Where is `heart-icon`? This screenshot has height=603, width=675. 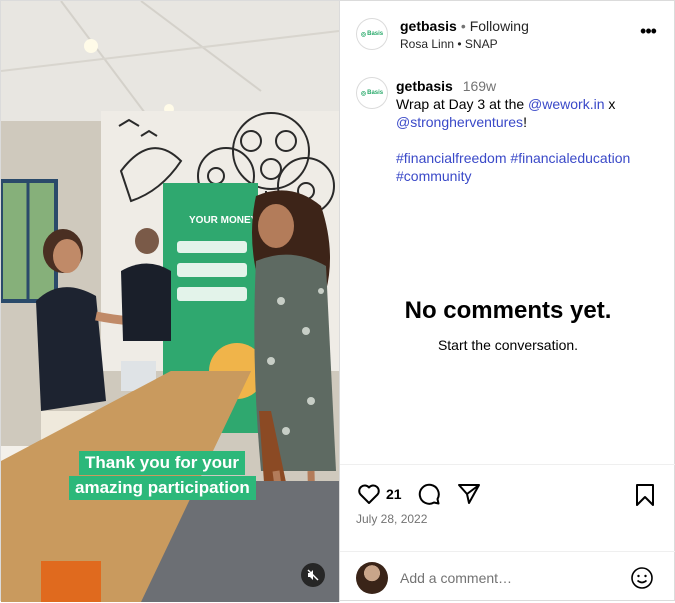 heart-icon is located at coordinates (369, 494).